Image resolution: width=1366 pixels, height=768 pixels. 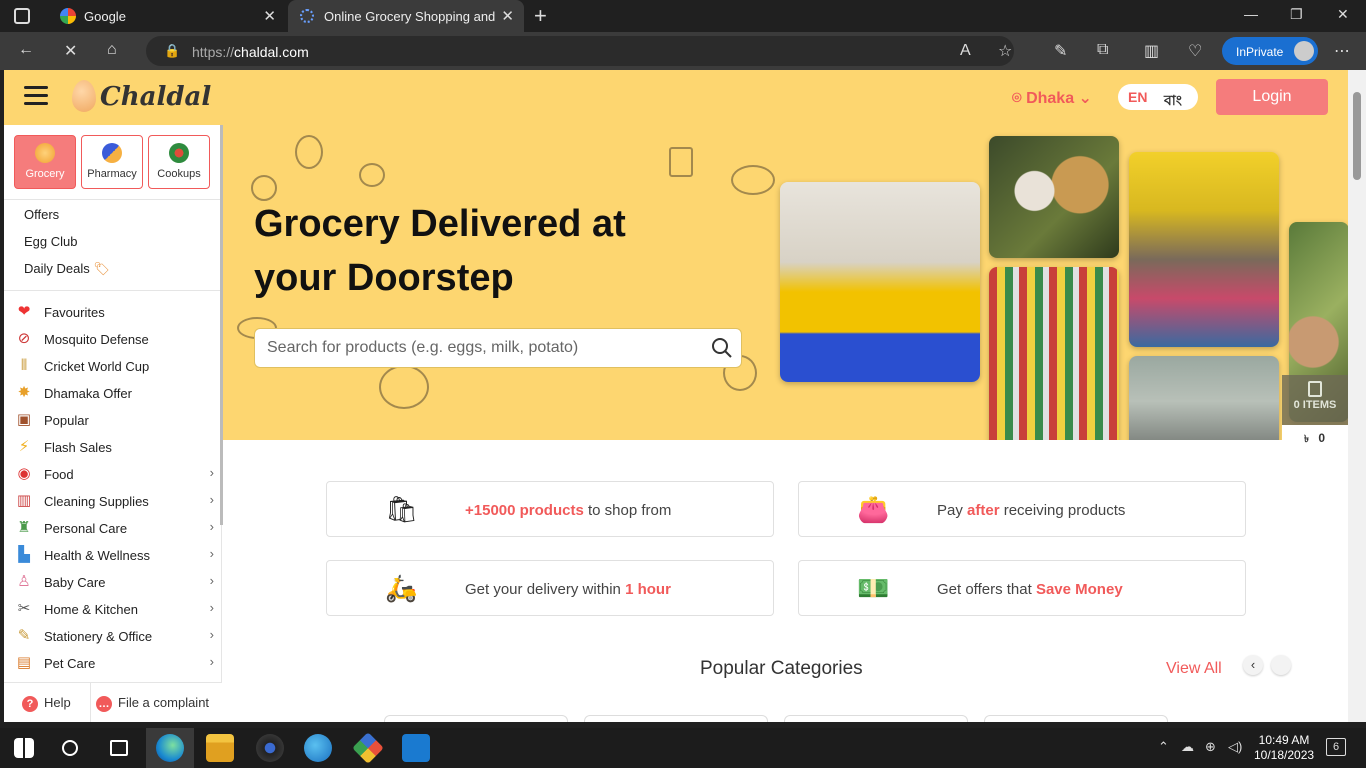 What do you see at coordinates (1173, 101) in the screenshot?
I see `lang-bn: বাং` at bounding box center [1173, 101].